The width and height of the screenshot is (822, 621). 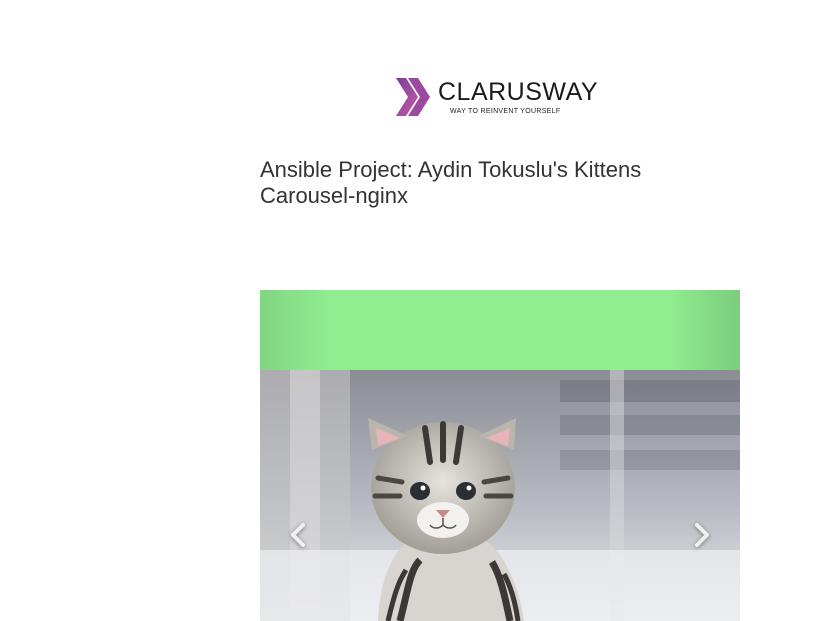 I want to click on carousel-next-button, so click(x=702, y=535).